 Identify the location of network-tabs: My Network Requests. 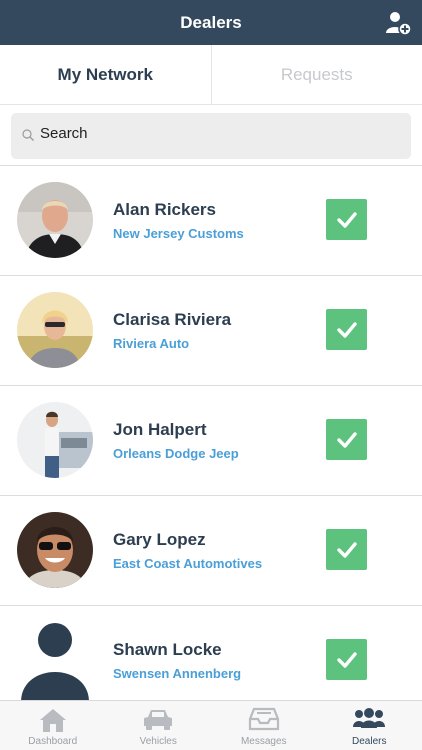
(211, 75).